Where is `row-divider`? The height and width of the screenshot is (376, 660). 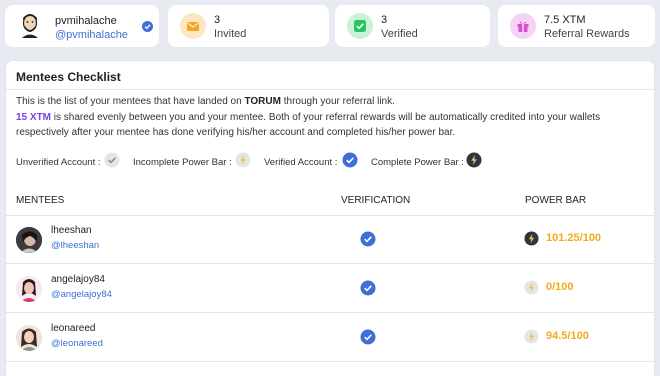 row-divider is located at coordinates (330, 361).